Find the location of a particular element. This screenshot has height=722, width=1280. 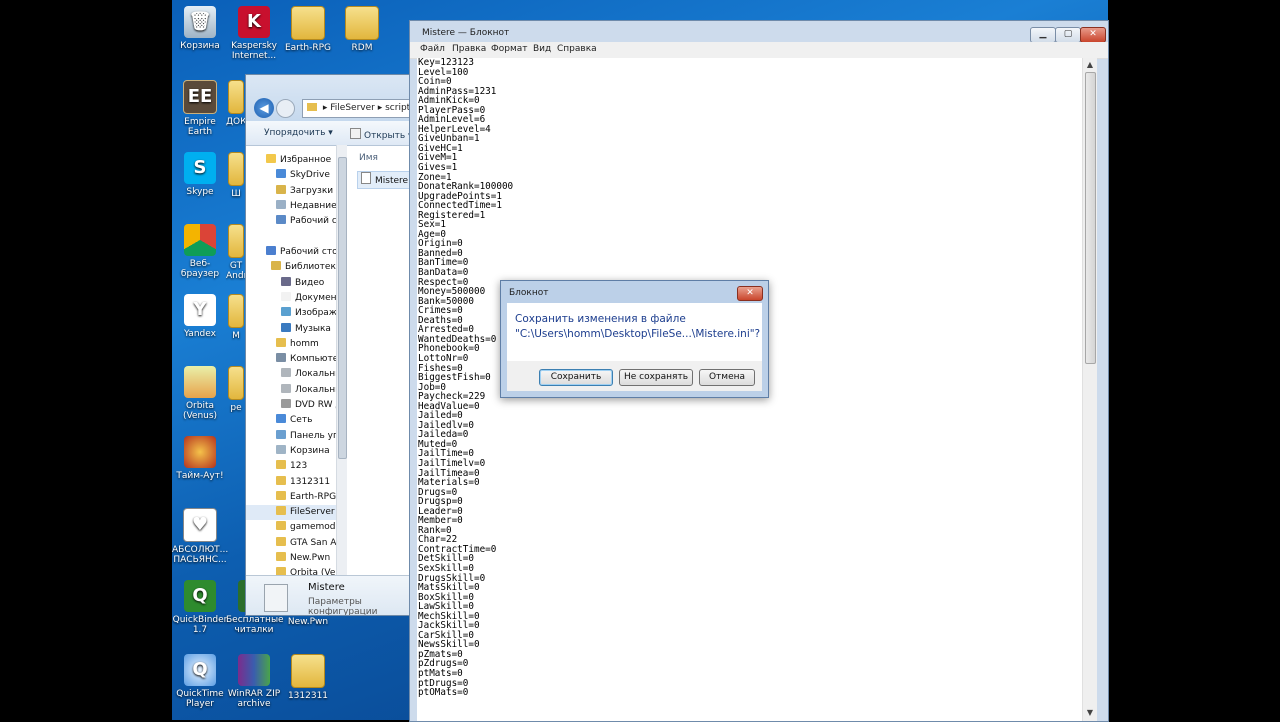

tree-item: Избранное is located at coordinates (298, 160).